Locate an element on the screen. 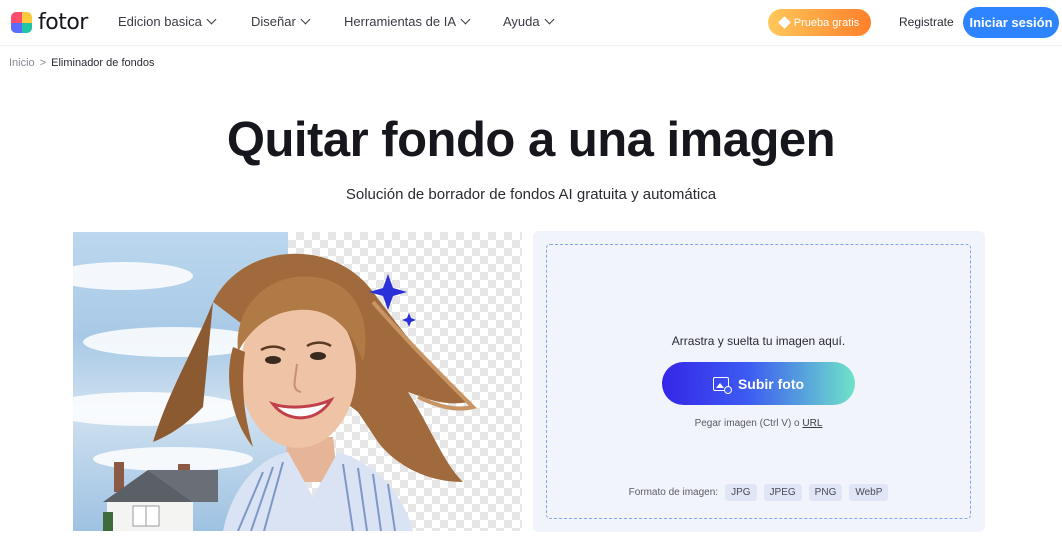 The image size is (1062, 549). breadcrumb-current: Eliminador de fondos is located at coordinates (103, 63).